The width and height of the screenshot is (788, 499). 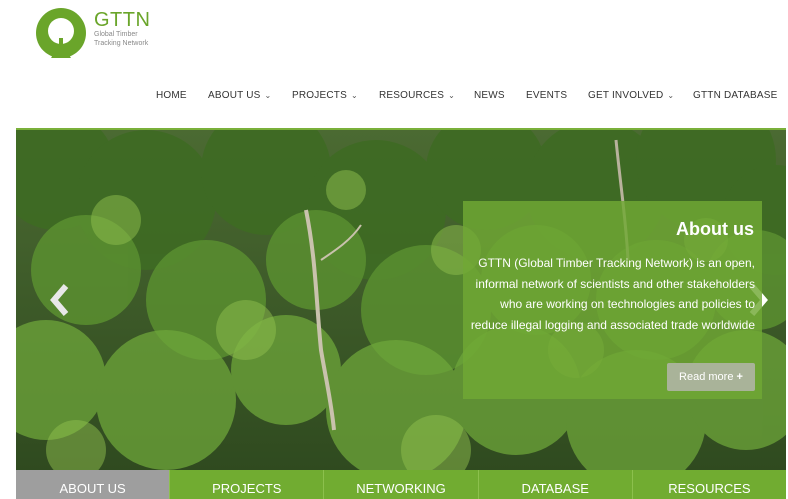 I want to click on plus-icon: +, so click(x=739, y=377).